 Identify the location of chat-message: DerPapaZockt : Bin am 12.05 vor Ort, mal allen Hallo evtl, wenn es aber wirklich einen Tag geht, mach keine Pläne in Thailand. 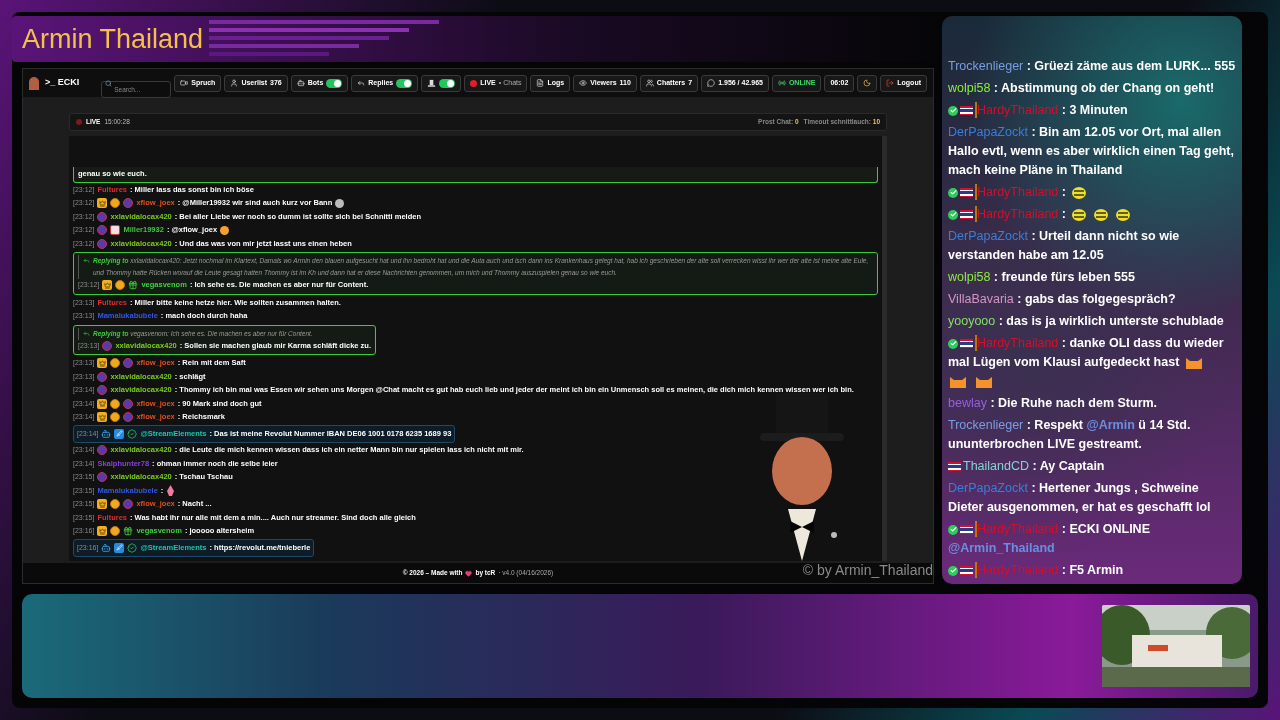
(1091, 151).